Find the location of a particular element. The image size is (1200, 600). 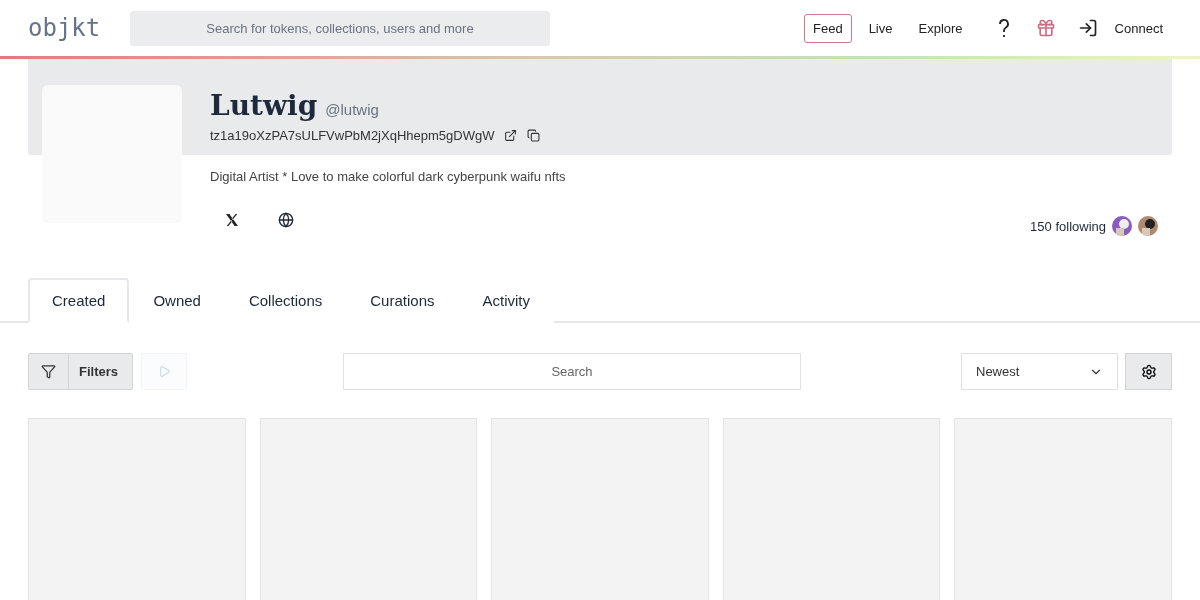

nav-link: Live is located at coordinates (880, 28).